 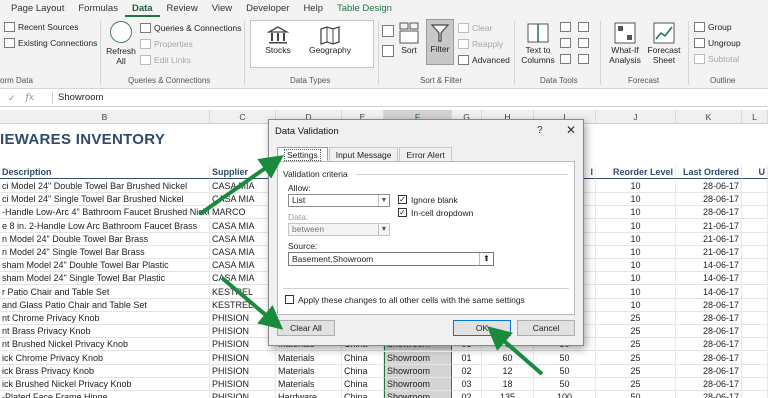 What do you see at coordinates (571, 130) in the screenshot?
I see `close-icon: ✕` at bounding box center [571, 130].